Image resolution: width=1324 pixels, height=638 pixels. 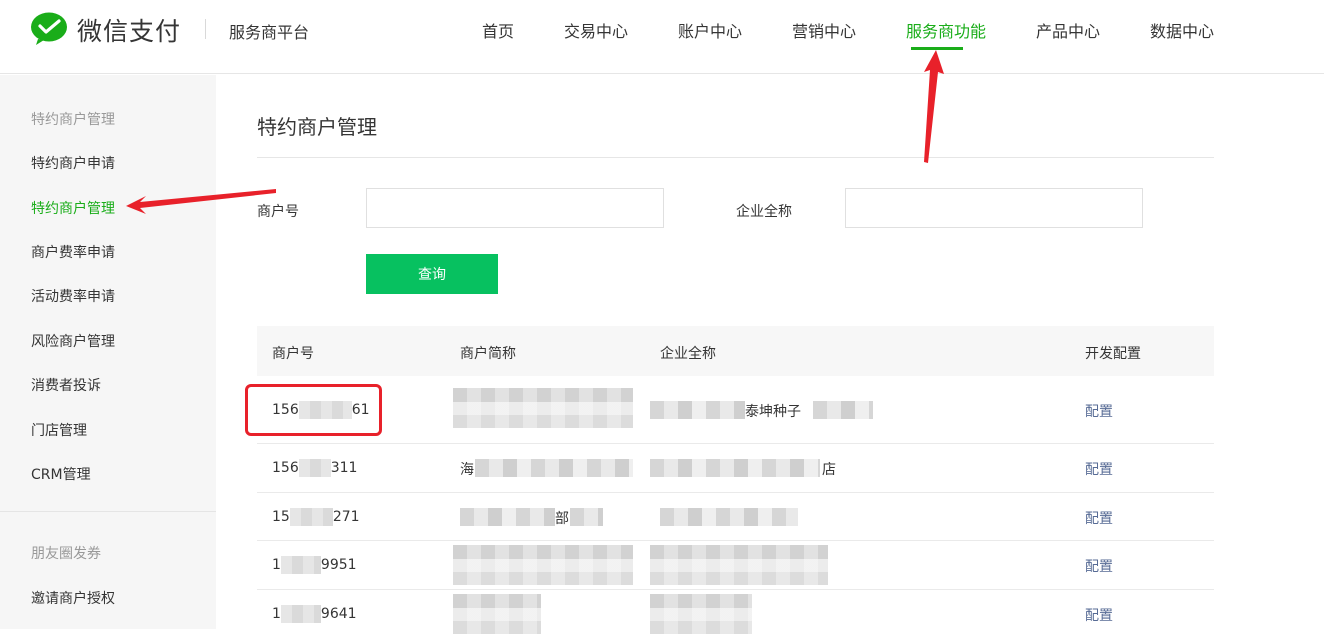 What do you see at coordinates (61, 474) in the screenshot?
I see `sidebar-item-crm: CRM管理` at bounding box center [61, 474].